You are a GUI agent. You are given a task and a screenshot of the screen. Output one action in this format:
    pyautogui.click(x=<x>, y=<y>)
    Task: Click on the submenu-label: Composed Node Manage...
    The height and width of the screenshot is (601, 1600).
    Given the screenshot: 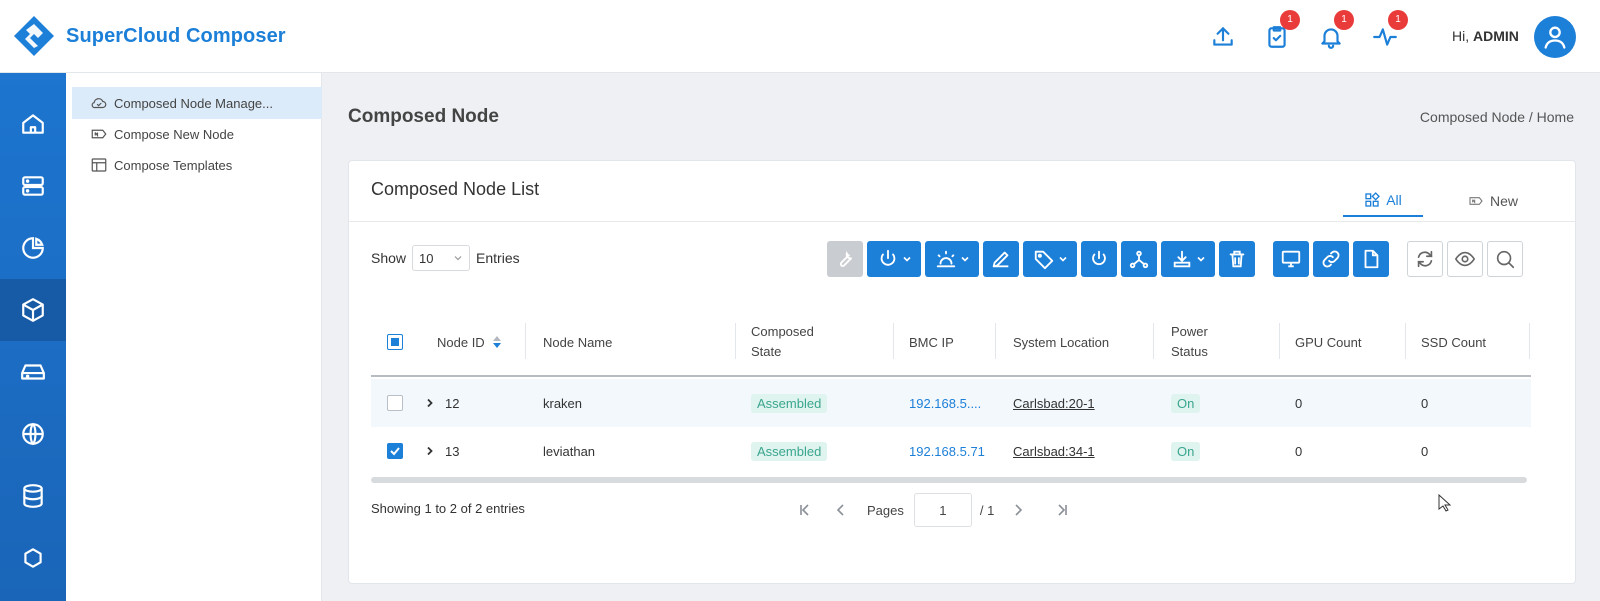 What is the action you would take?
    pyautogui.click(x=193, y=103)
    